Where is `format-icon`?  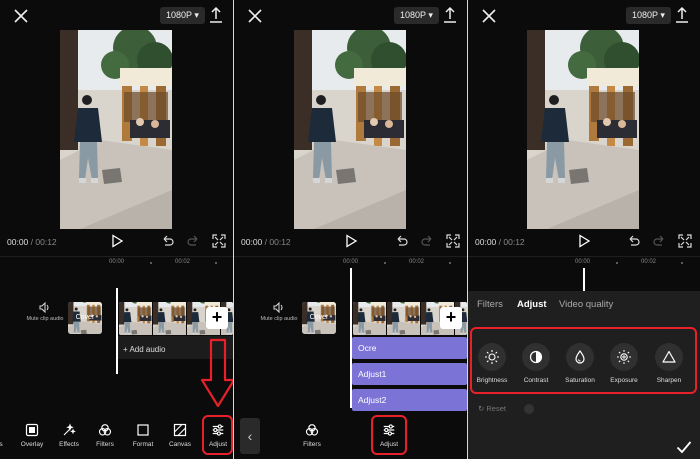 format-icon is located at coordinates (143, 430).